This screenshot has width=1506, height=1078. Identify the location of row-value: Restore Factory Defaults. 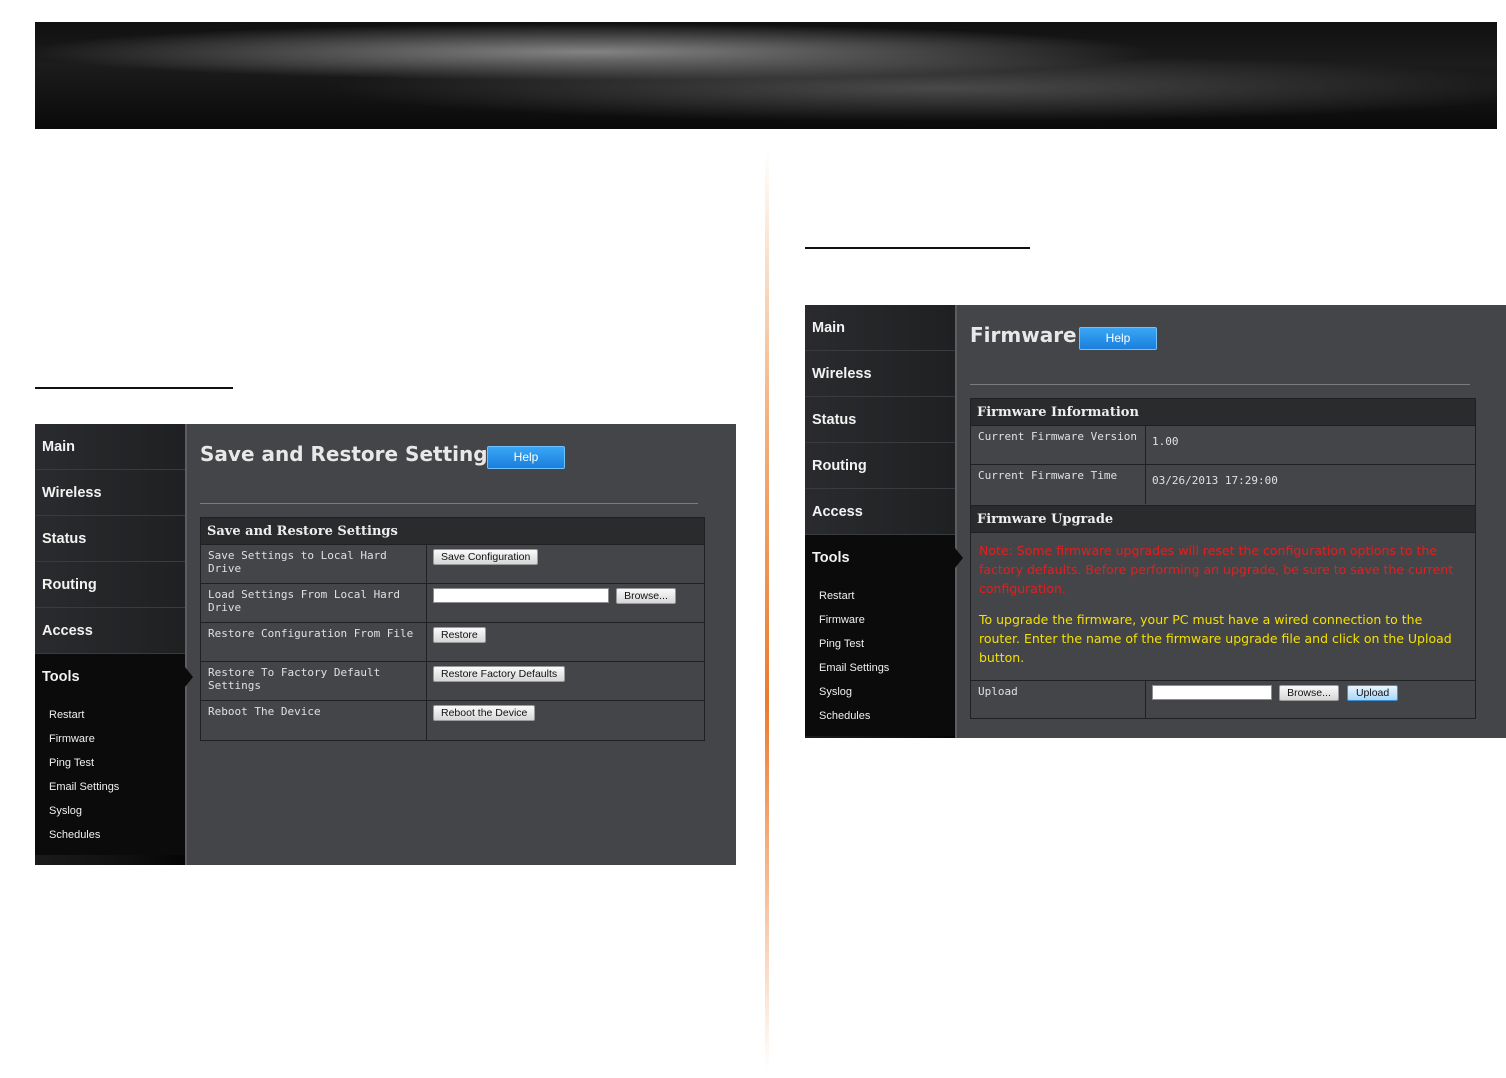
(565, 681).